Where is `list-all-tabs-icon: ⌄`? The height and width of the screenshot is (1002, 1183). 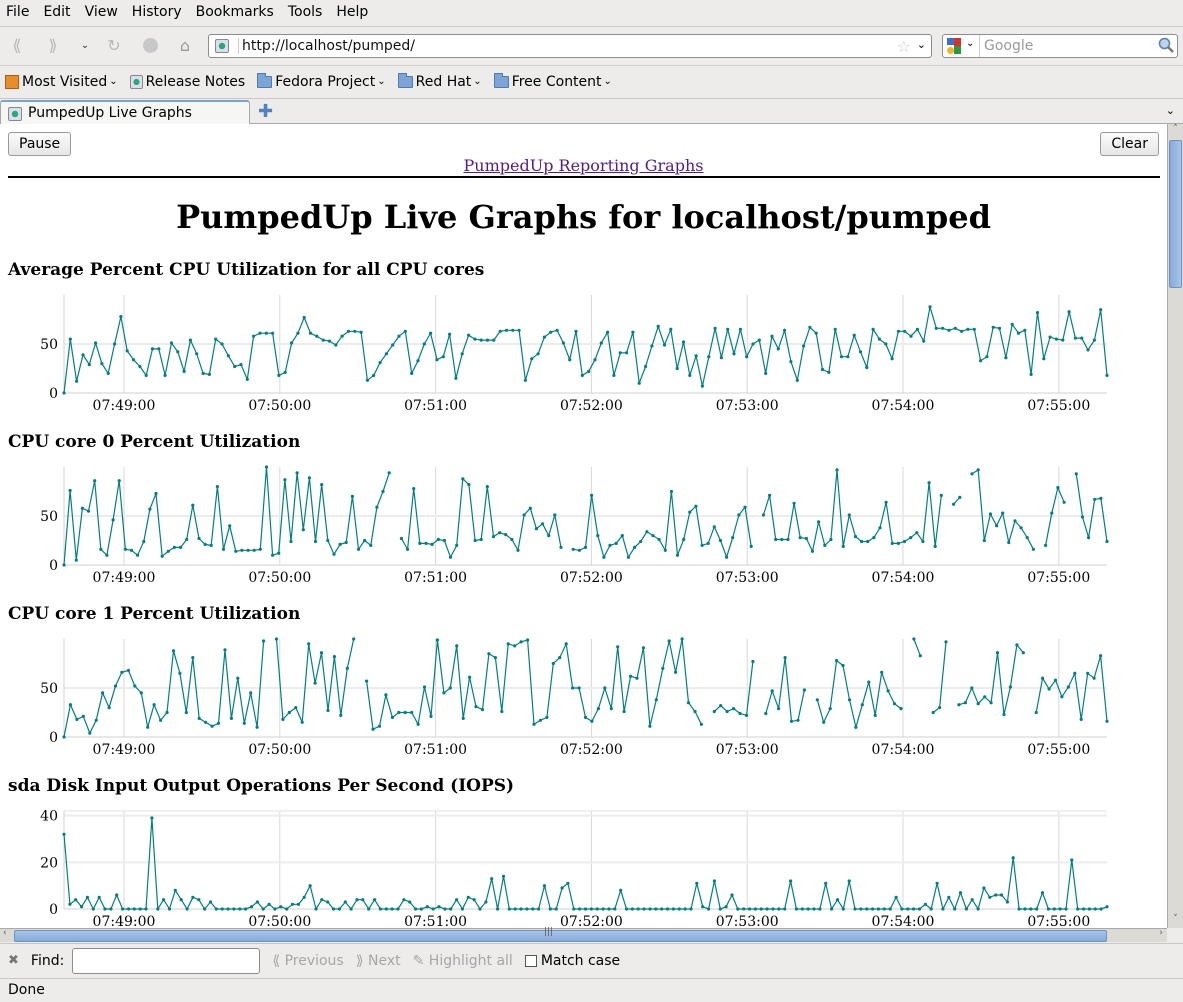
list-all-tabs-icon: ⌄ is located at coordinates (1170, 110).